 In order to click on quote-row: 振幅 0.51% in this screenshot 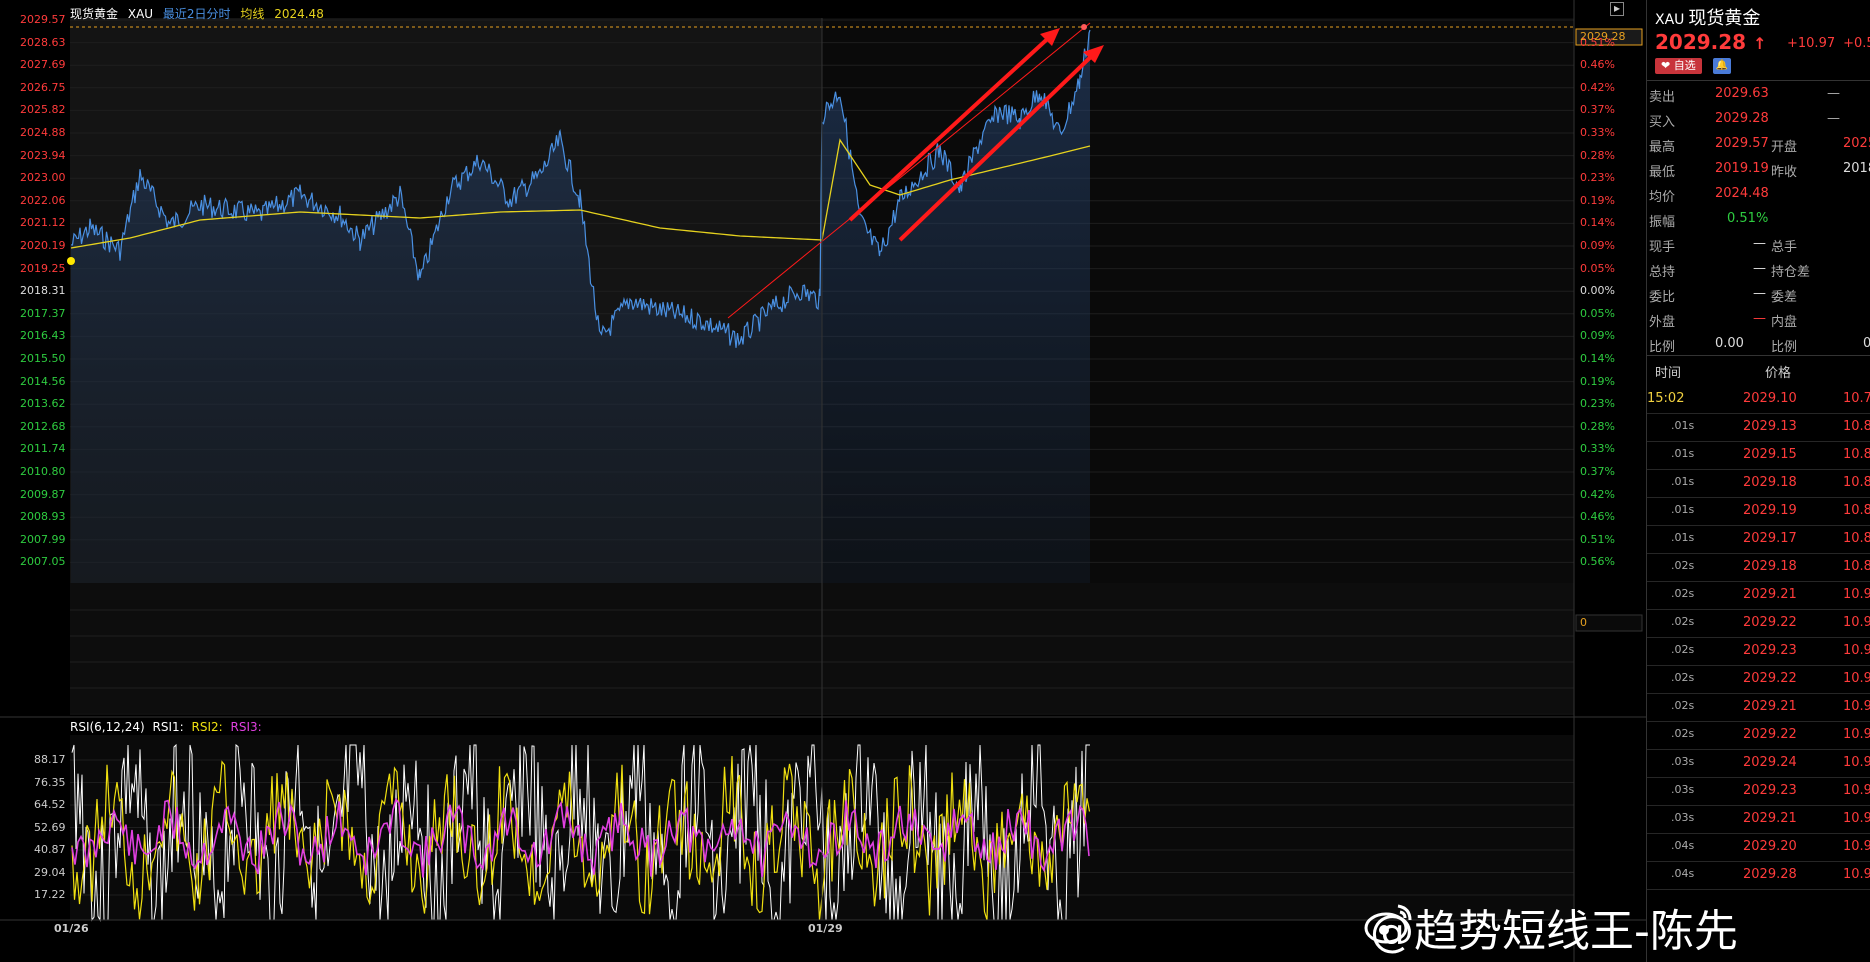, I will do `click(1709, 220)`.